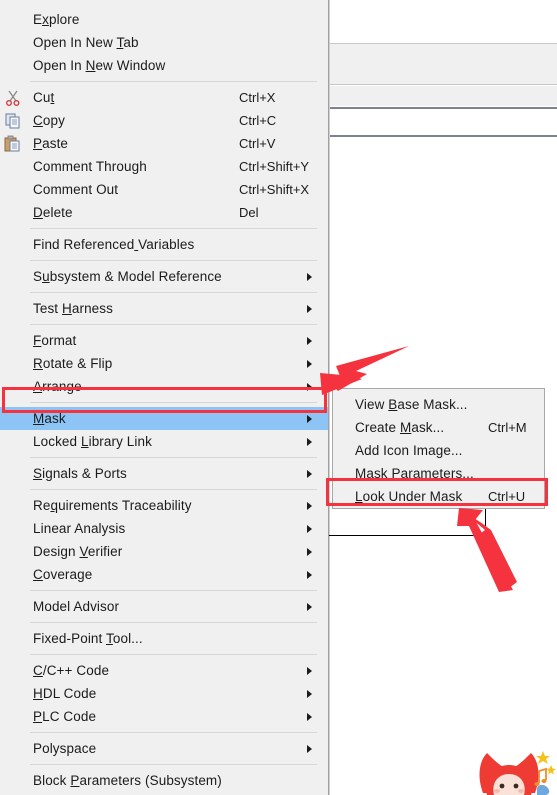  What do you see at coordinates (164, 693) in the screenshot?
I see `menu-item-hdl-code: HDL Code` at bounding box center [164, 693].